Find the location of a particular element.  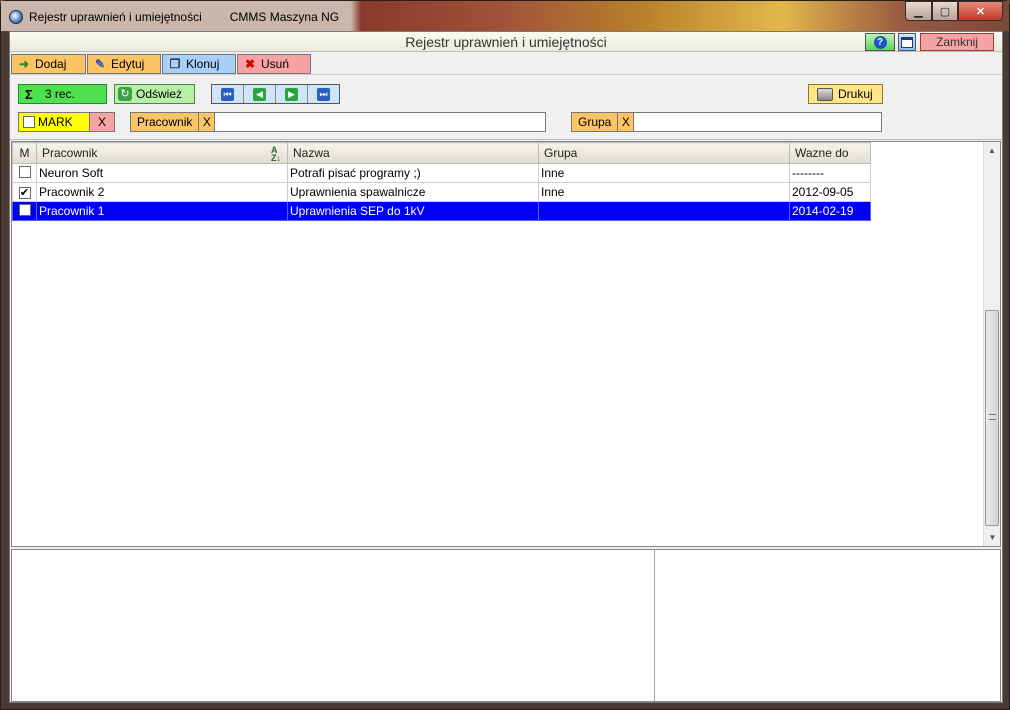

row-mark-checkbox: ✔ is located at coordinates (24, 193).